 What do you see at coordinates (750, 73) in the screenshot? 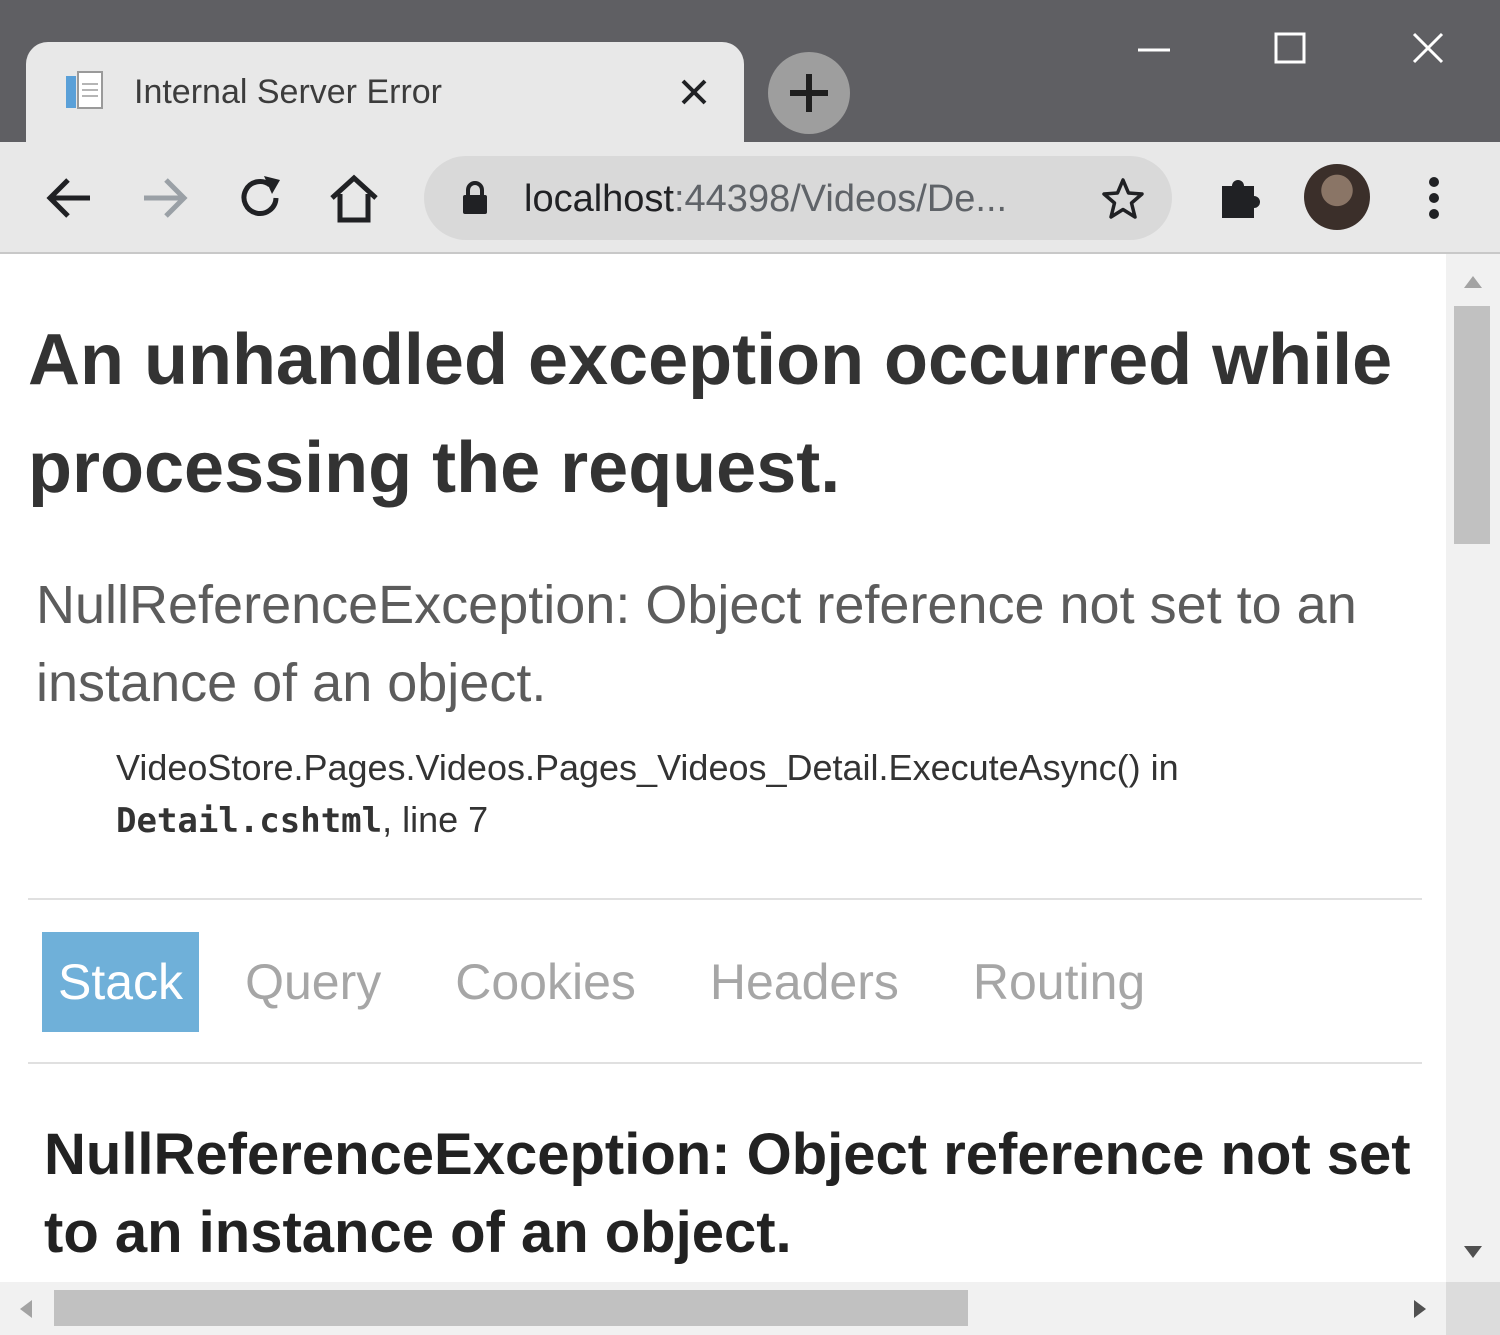
I see `tab-strip: Internal Server Error` at bounding box center [750, 73].